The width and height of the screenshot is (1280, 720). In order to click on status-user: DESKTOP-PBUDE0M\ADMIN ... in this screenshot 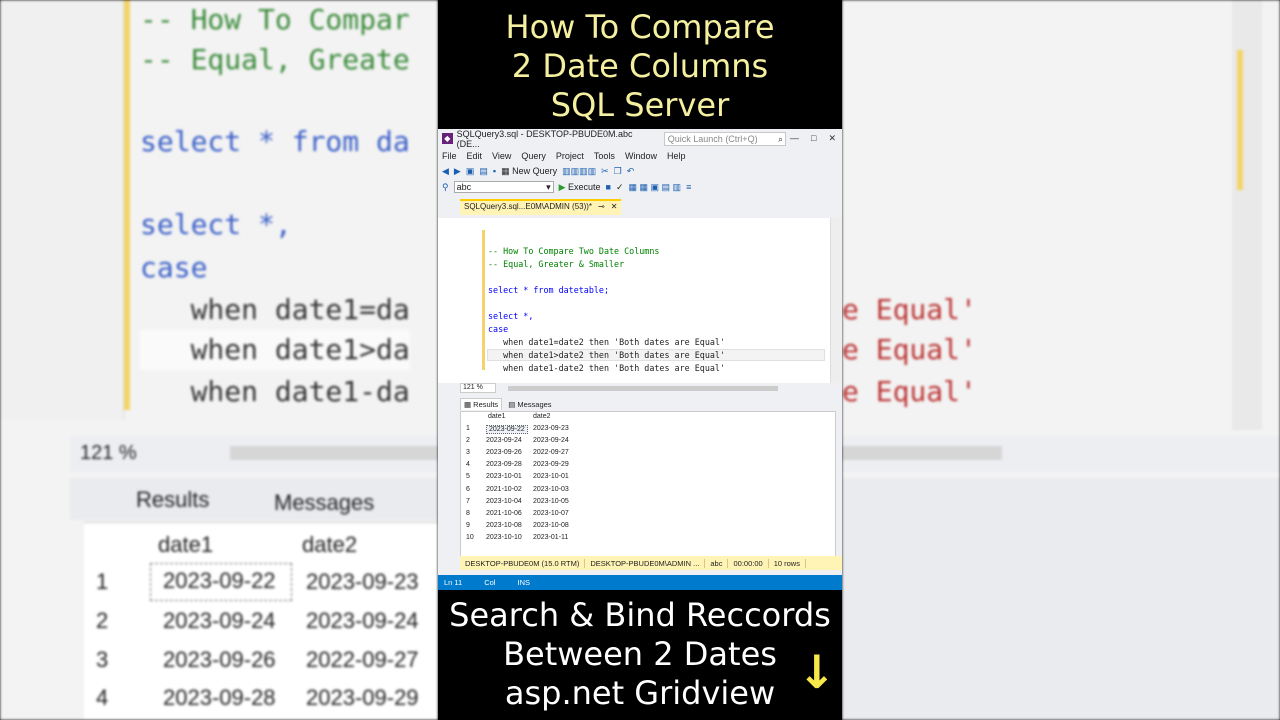, I will do `click(645, 563)`.